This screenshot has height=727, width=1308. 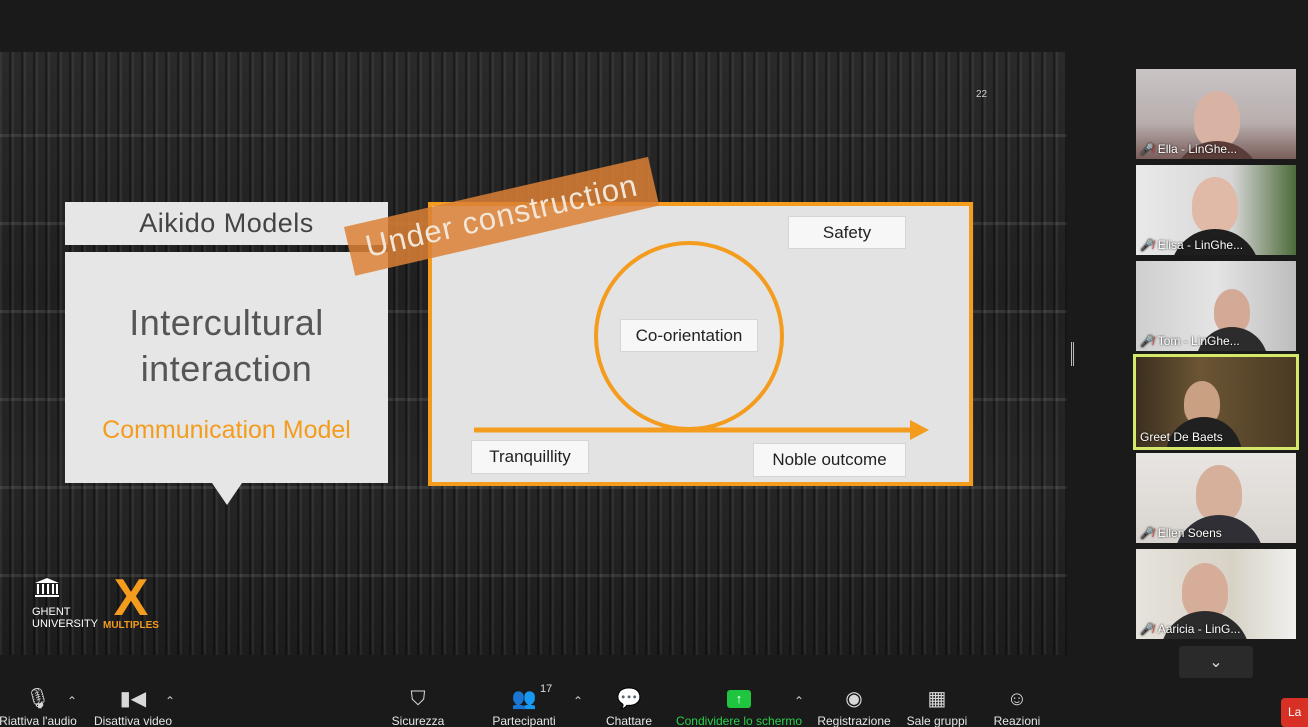 I want to click on security-button: ⛉ Sicurezza, so click(x=418, y=707).